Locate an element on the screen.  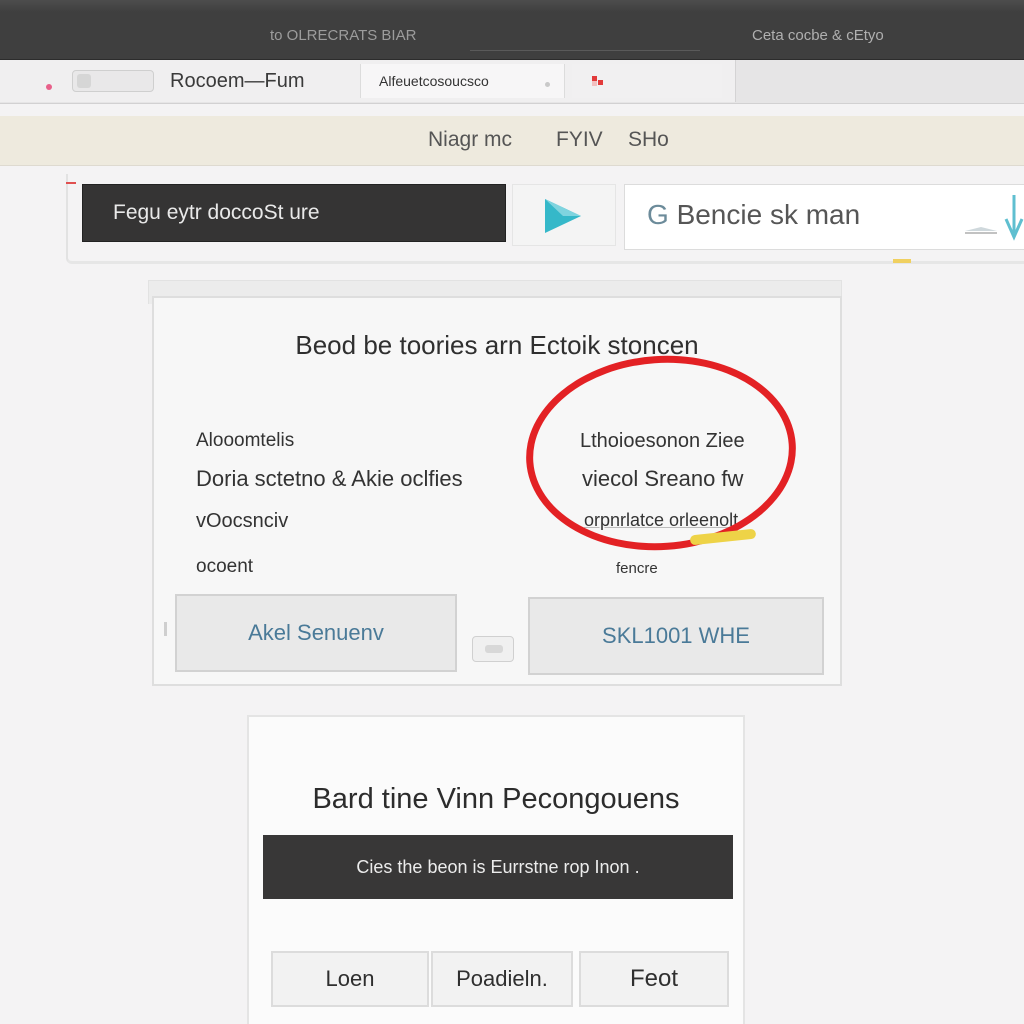
left-field-3: vOocsnciv is located at coordinates (242, 521).